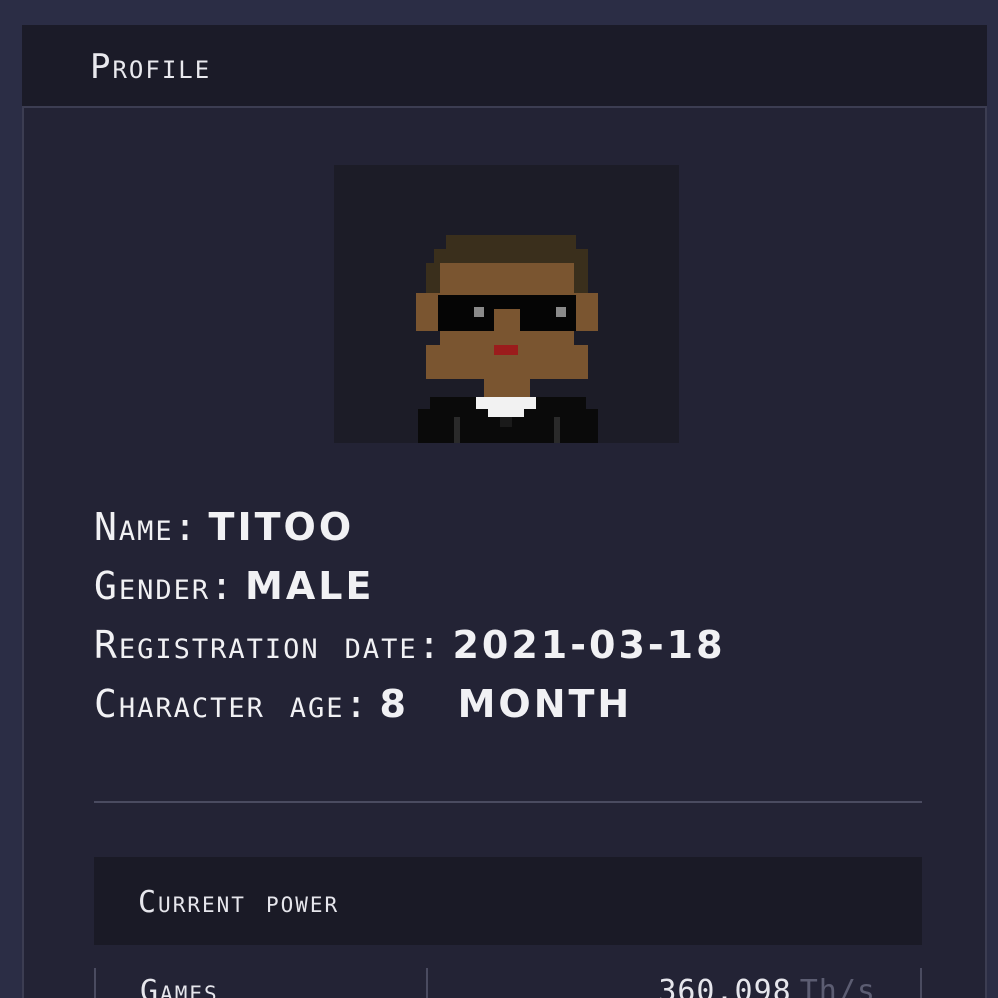 This screenshot has height=998, width=998. I want to click on avatar, so click(506, 304).